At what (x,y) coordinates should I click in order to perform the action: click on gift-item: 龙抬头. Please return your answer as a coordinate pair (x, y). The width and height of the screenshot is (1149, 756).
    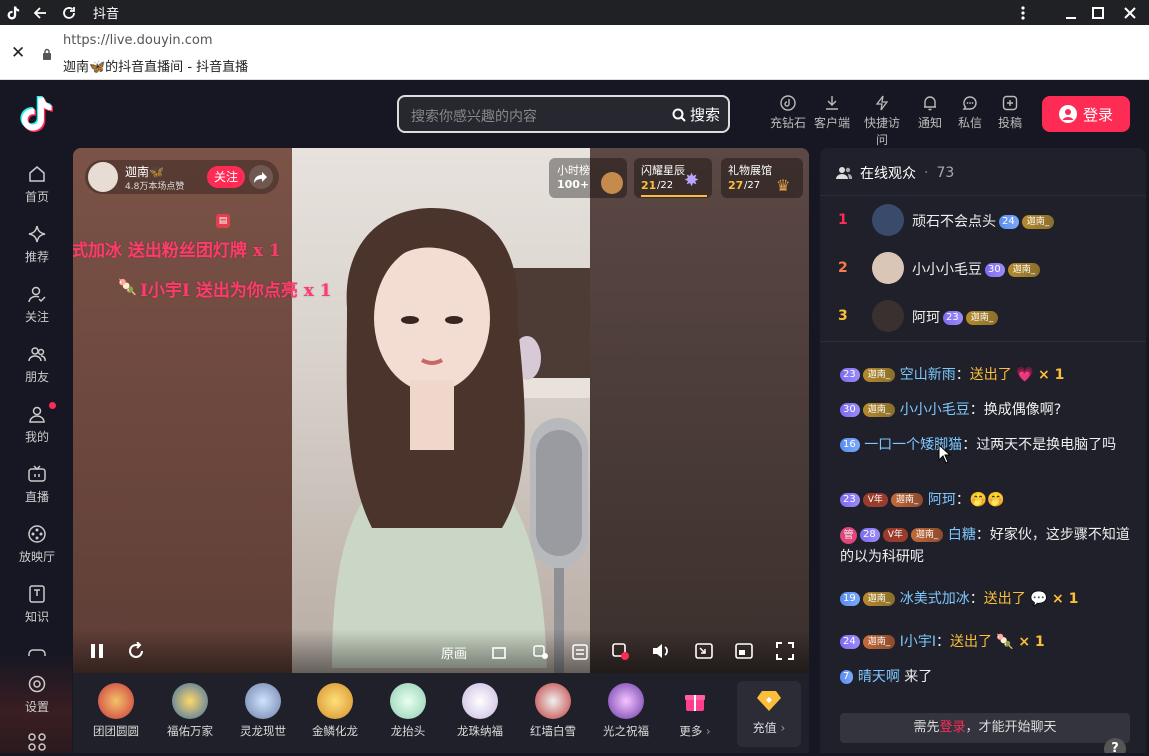
    Looking at the image, I should click on (408, 711).